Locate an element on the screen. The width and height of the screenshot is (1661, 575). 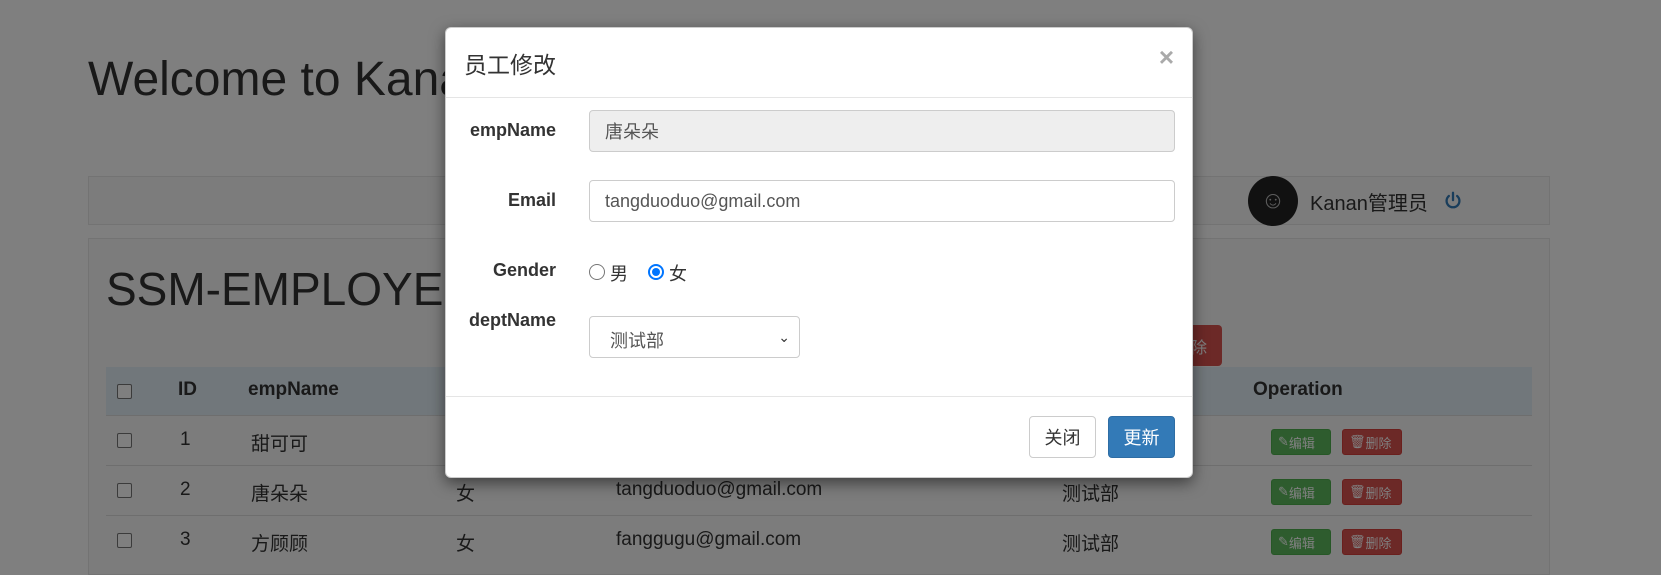
dept-select: 测试部 ⌄ is located at coordinates (694, 337).